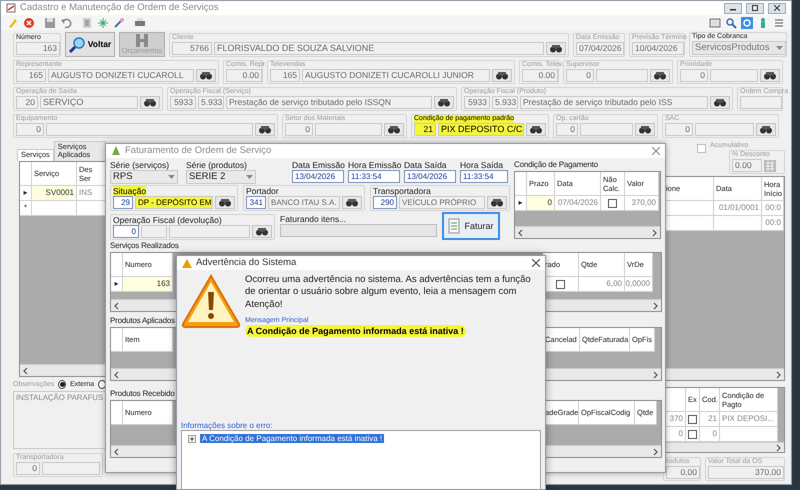 Image resolution: width=800 pixels, height=490 pixels. I want to click on brush-icon, so click(119, 22).